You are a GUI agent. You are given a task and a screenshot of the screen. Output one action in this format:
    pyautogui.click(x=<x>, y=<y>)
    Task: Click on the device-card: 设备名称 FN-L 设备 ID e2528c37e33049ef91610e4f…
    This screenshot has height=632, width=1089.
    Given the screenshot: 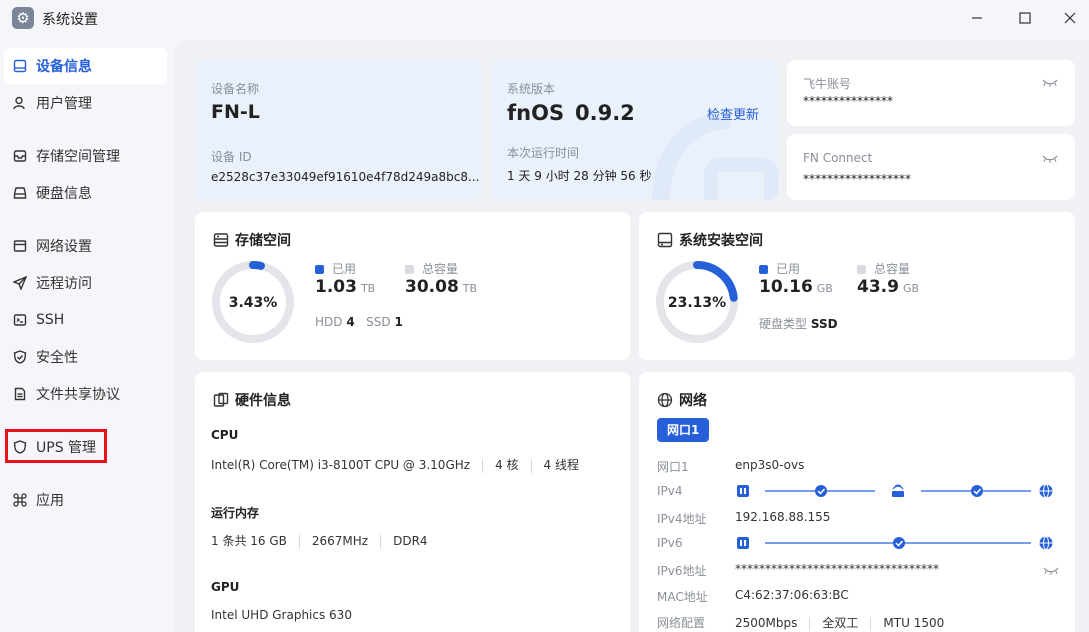 What is the action you would take?
    pyautogui.click(x=338, y=130)
    